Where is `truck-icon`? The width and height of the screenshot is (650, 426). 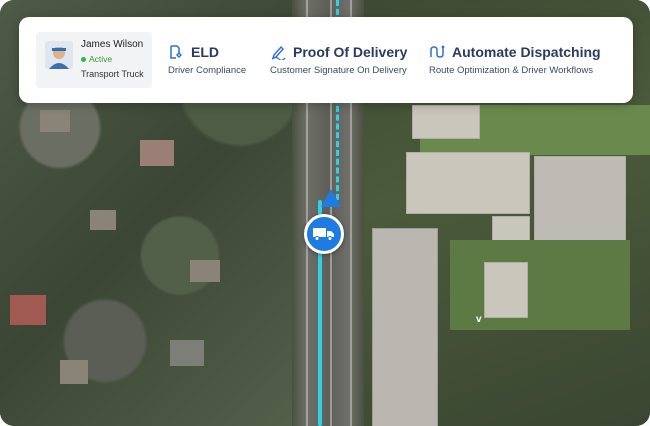
truck-icon is located at coordinates (323, 234).